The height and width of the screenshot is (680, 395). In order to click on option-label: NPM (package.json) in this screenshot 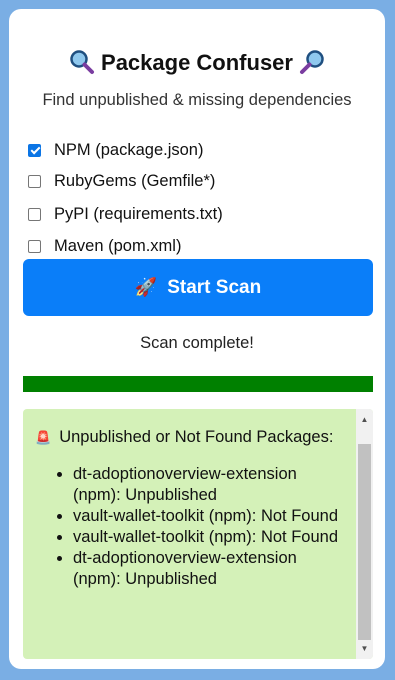, I will do `click(129, 149)`.